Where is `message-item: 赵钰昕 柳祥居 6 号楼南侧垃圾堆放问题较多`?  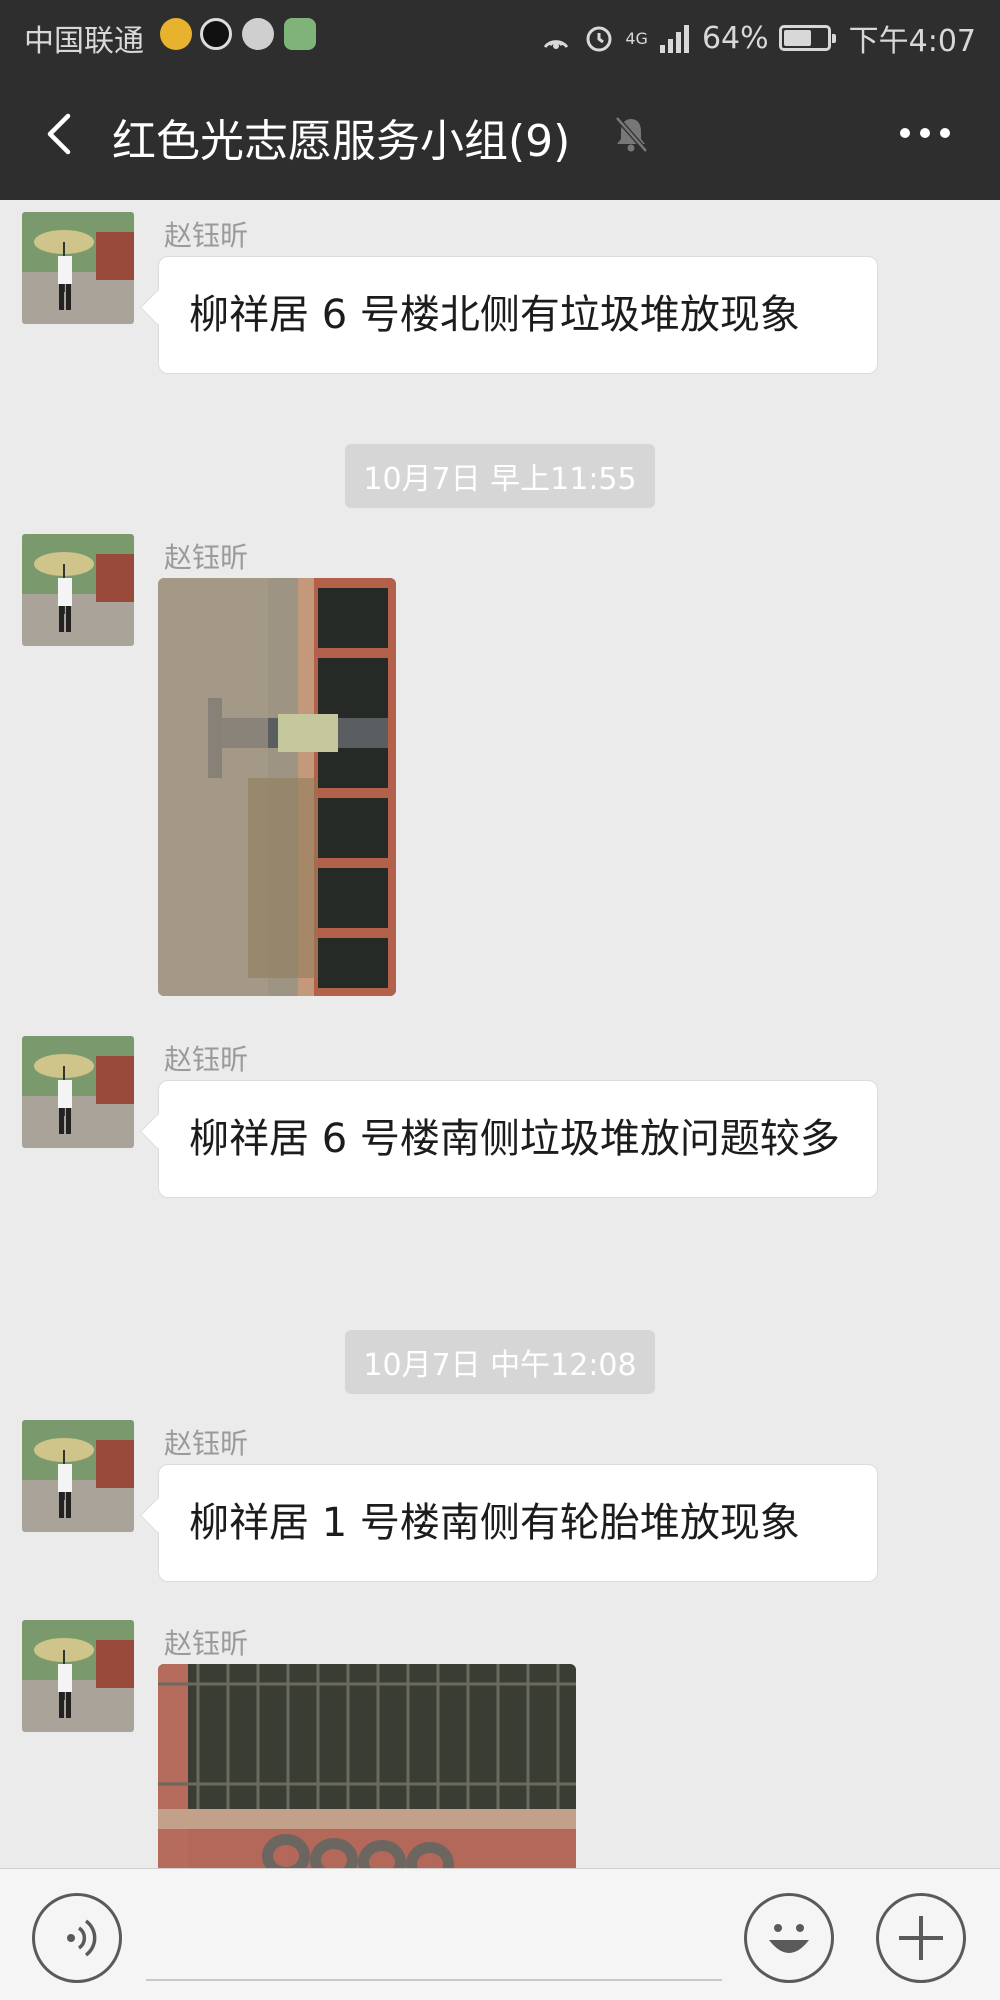 message-item: 赵钰昕 柳祥居 6 号楼南侧垃圾堆放问题较多 is located at coordinates (500, 1156).